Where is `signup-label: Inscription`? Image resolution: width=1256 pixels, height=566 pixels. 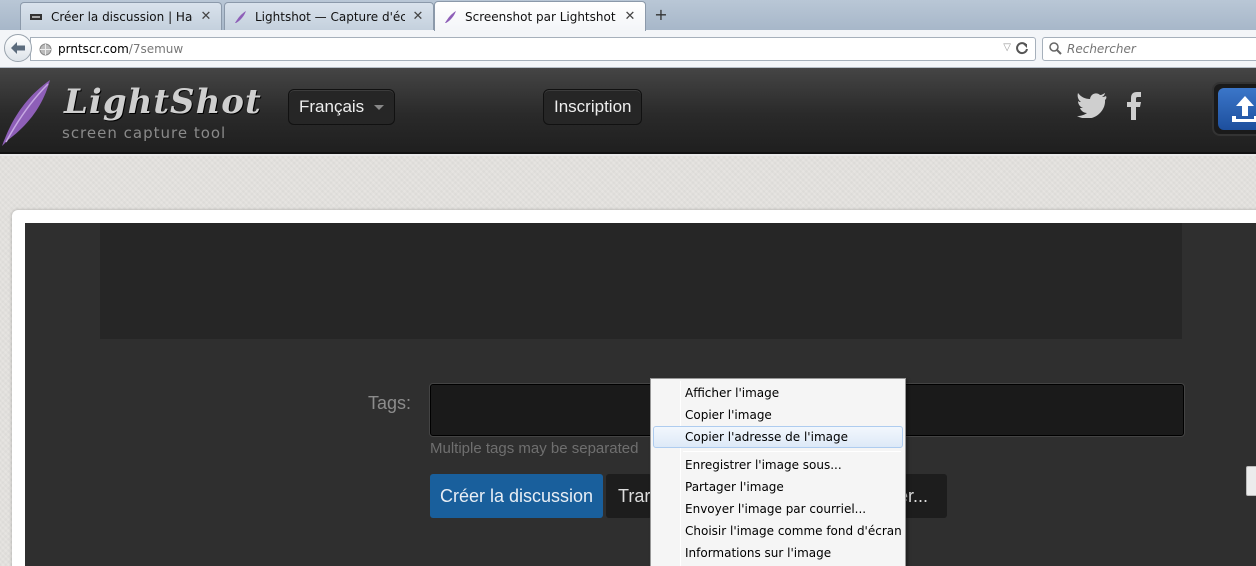 signup-label: Inscription is located at coordinates (593, 106).